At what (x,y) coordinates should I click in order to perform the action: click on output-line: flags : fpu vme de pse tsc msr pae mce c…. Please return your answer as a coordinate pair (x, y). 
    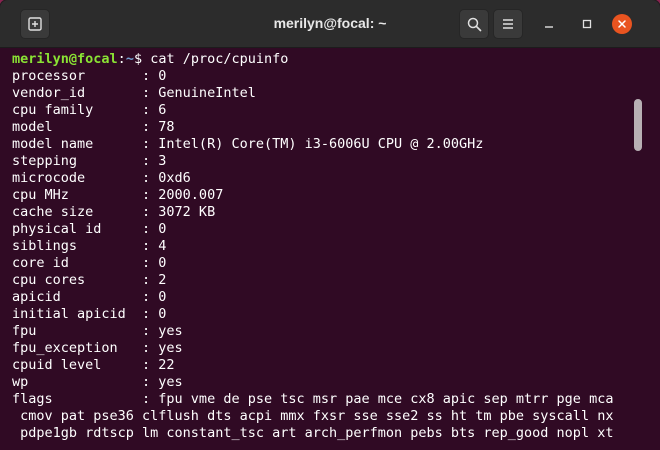
    Looking at the image, I should click on (313, 399).